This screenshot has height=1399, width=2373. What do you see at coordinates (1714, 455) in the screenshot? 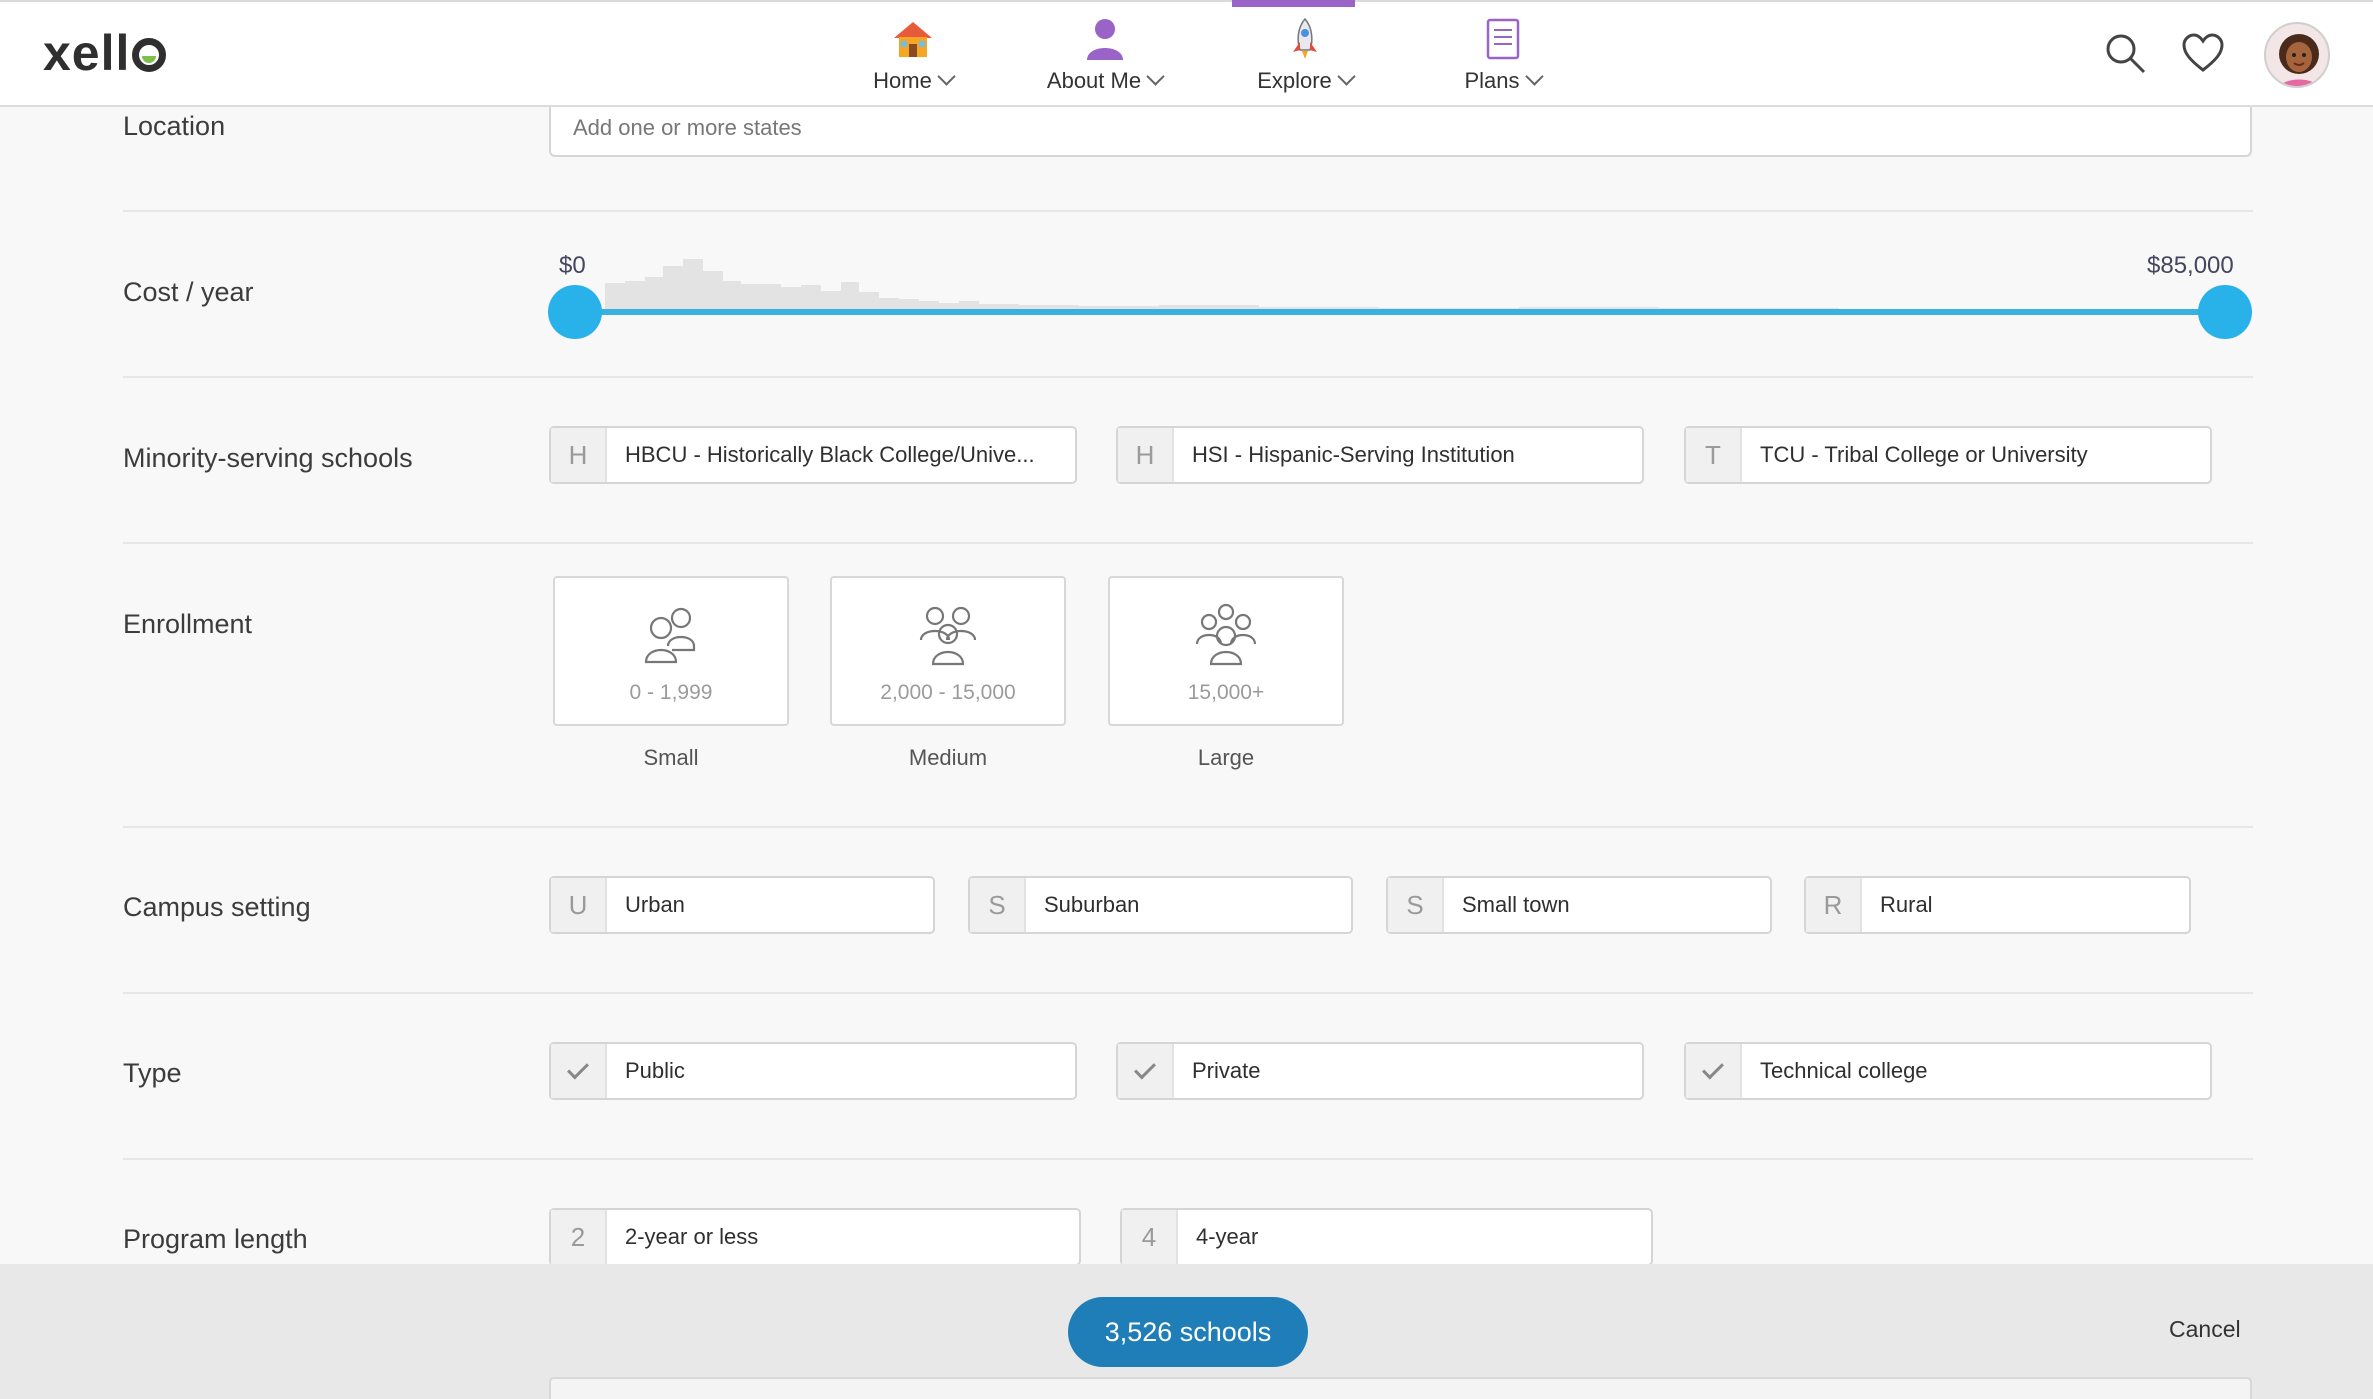
I see `chip-key: T` at bounding box center [1714, 455].